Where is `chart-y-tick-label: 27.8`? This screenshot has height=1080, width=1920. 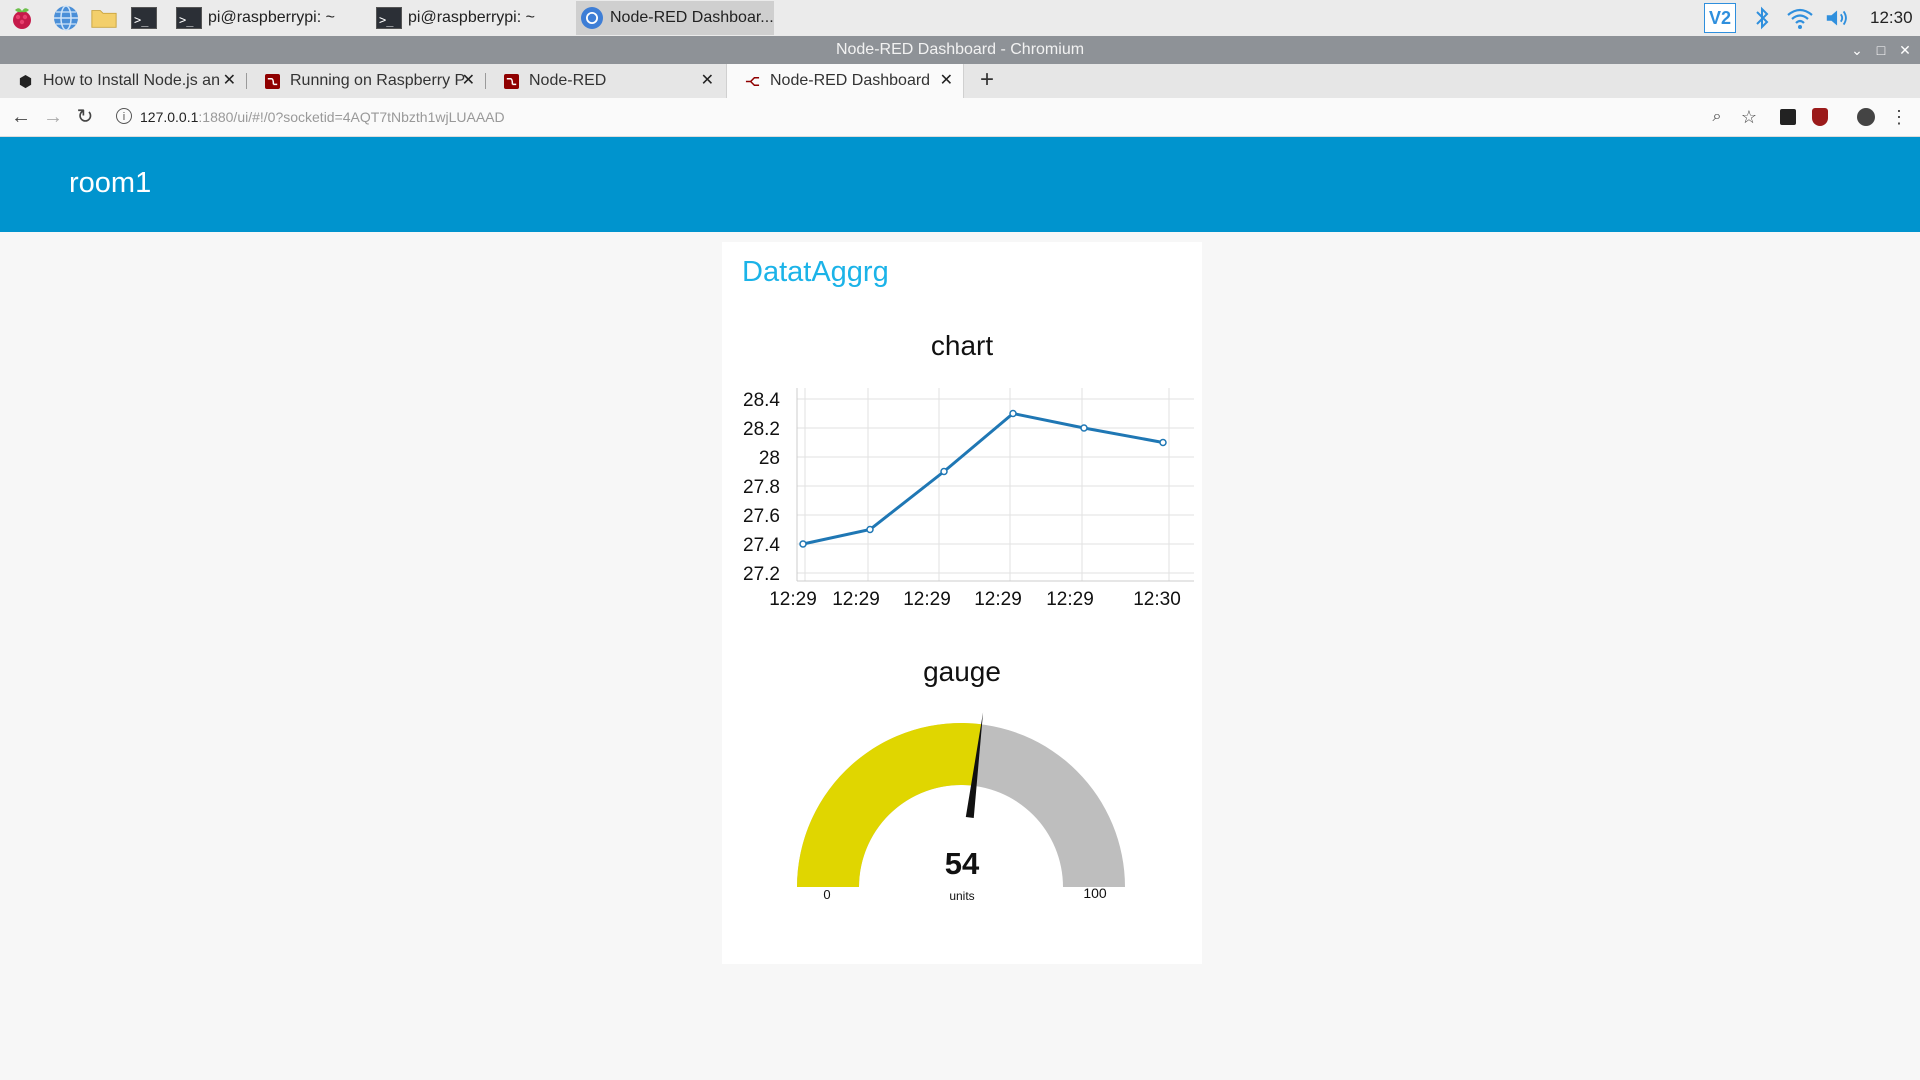 chart-y-tick-label: 27.8 is located at coordinates (761, 487).